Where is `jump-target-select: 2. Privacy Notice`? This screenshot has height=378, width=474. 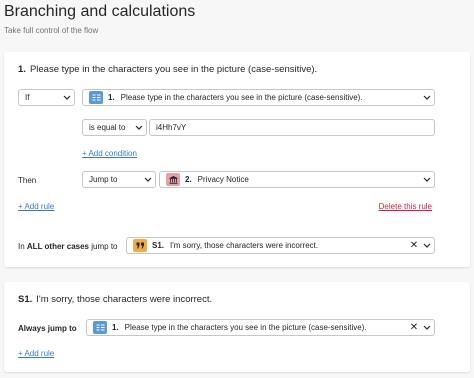
jump-target-select: 2. Privacy Notice is located at coordinates (297, 179).